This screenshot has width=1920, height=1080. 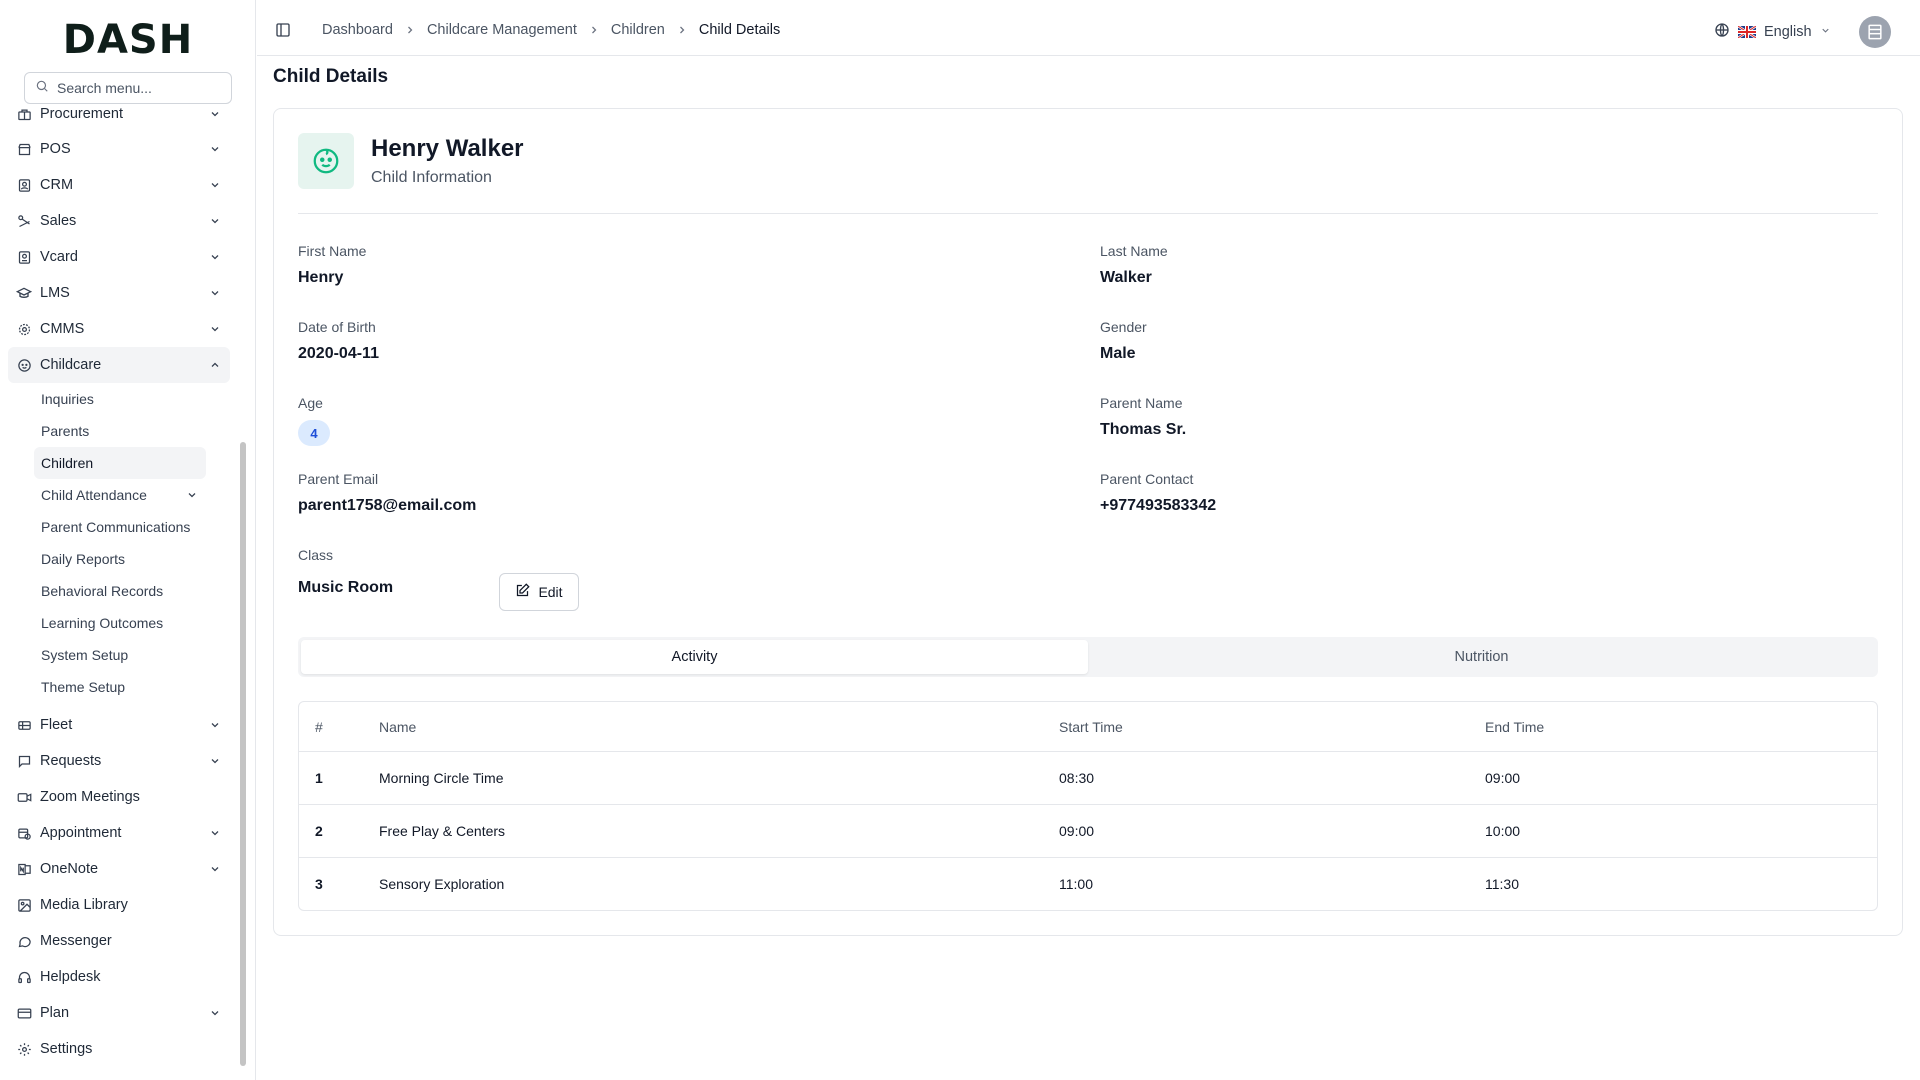 What do you see at coordinates (137, 88) in the screenshot?
I see `search-input` at bounding box center [137, 88].